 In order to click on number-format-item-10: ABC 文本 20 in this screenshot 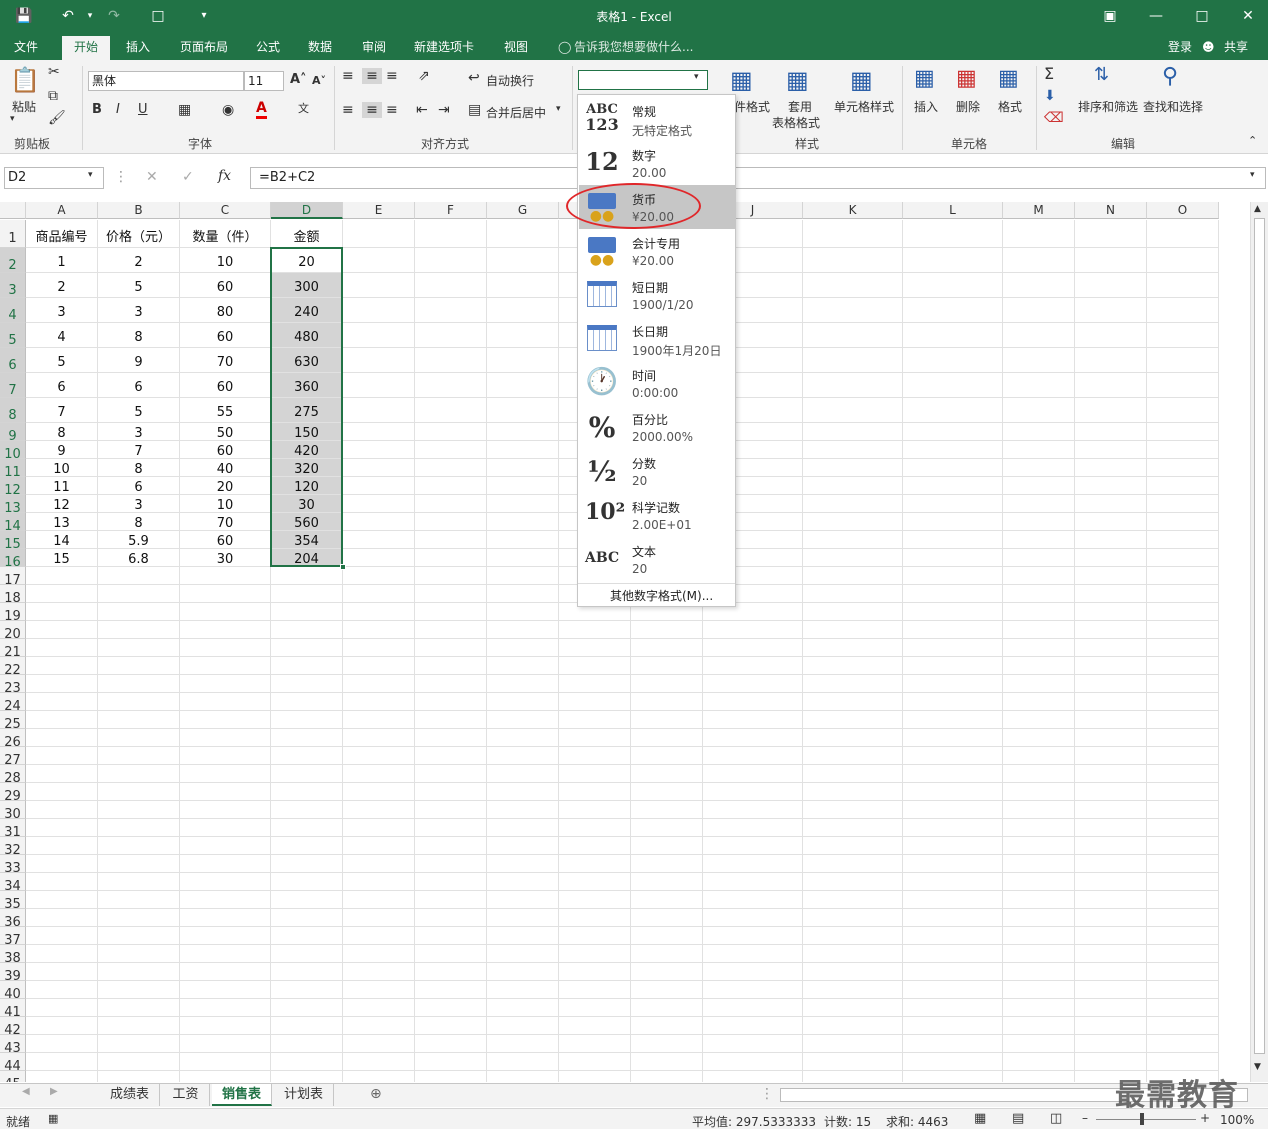, I will do `click(657, 559)`.